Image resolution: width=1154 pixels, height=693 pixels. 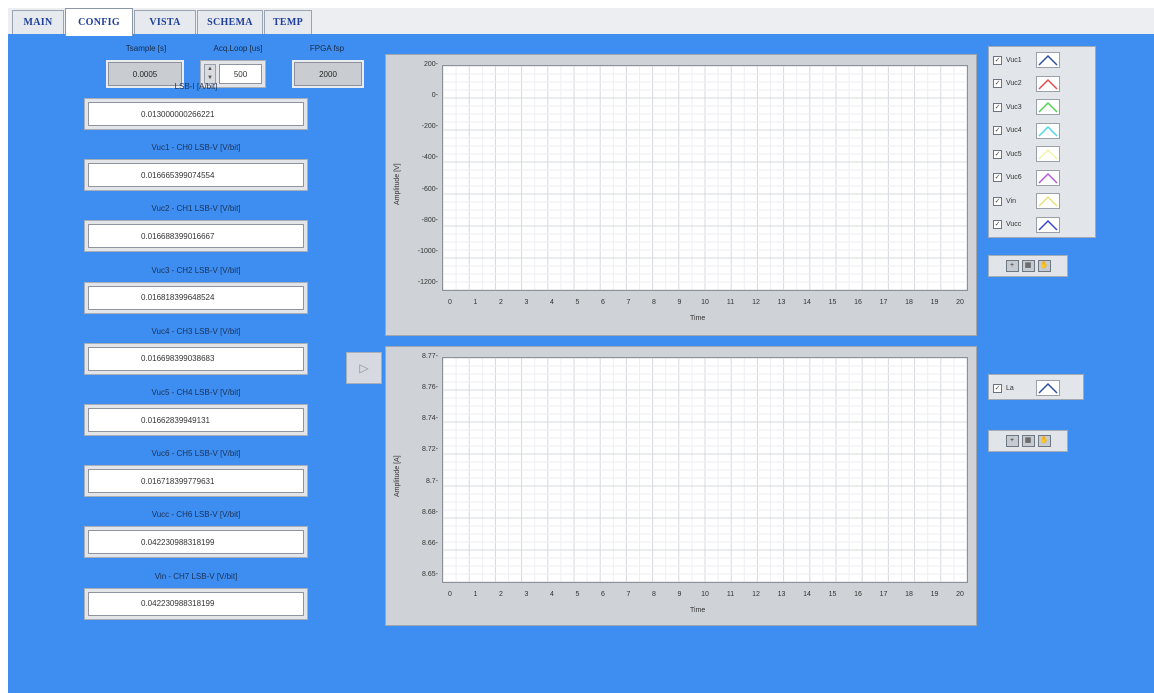 I want to click on lsb-field: 0.016818399648524, so click(x=196, y=297).